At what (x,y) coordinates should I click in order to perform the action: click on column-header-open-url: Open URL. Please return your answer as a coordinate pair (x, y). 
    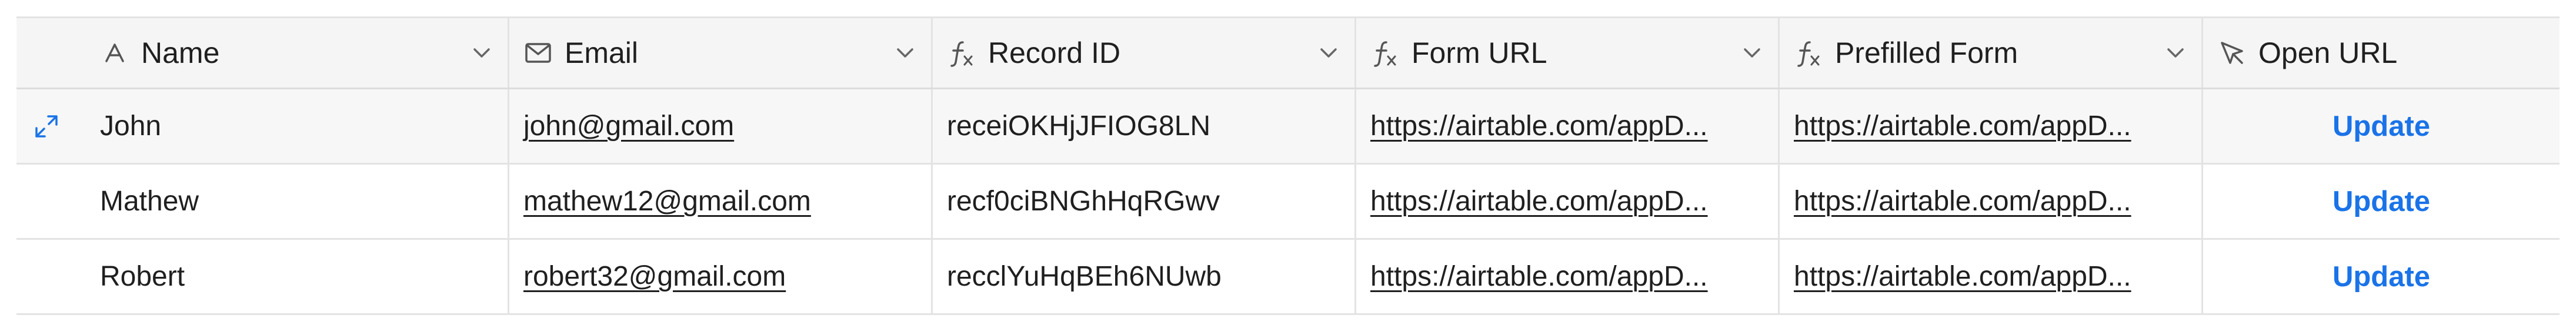
    Looking at the image, I should click on (2381, 53).